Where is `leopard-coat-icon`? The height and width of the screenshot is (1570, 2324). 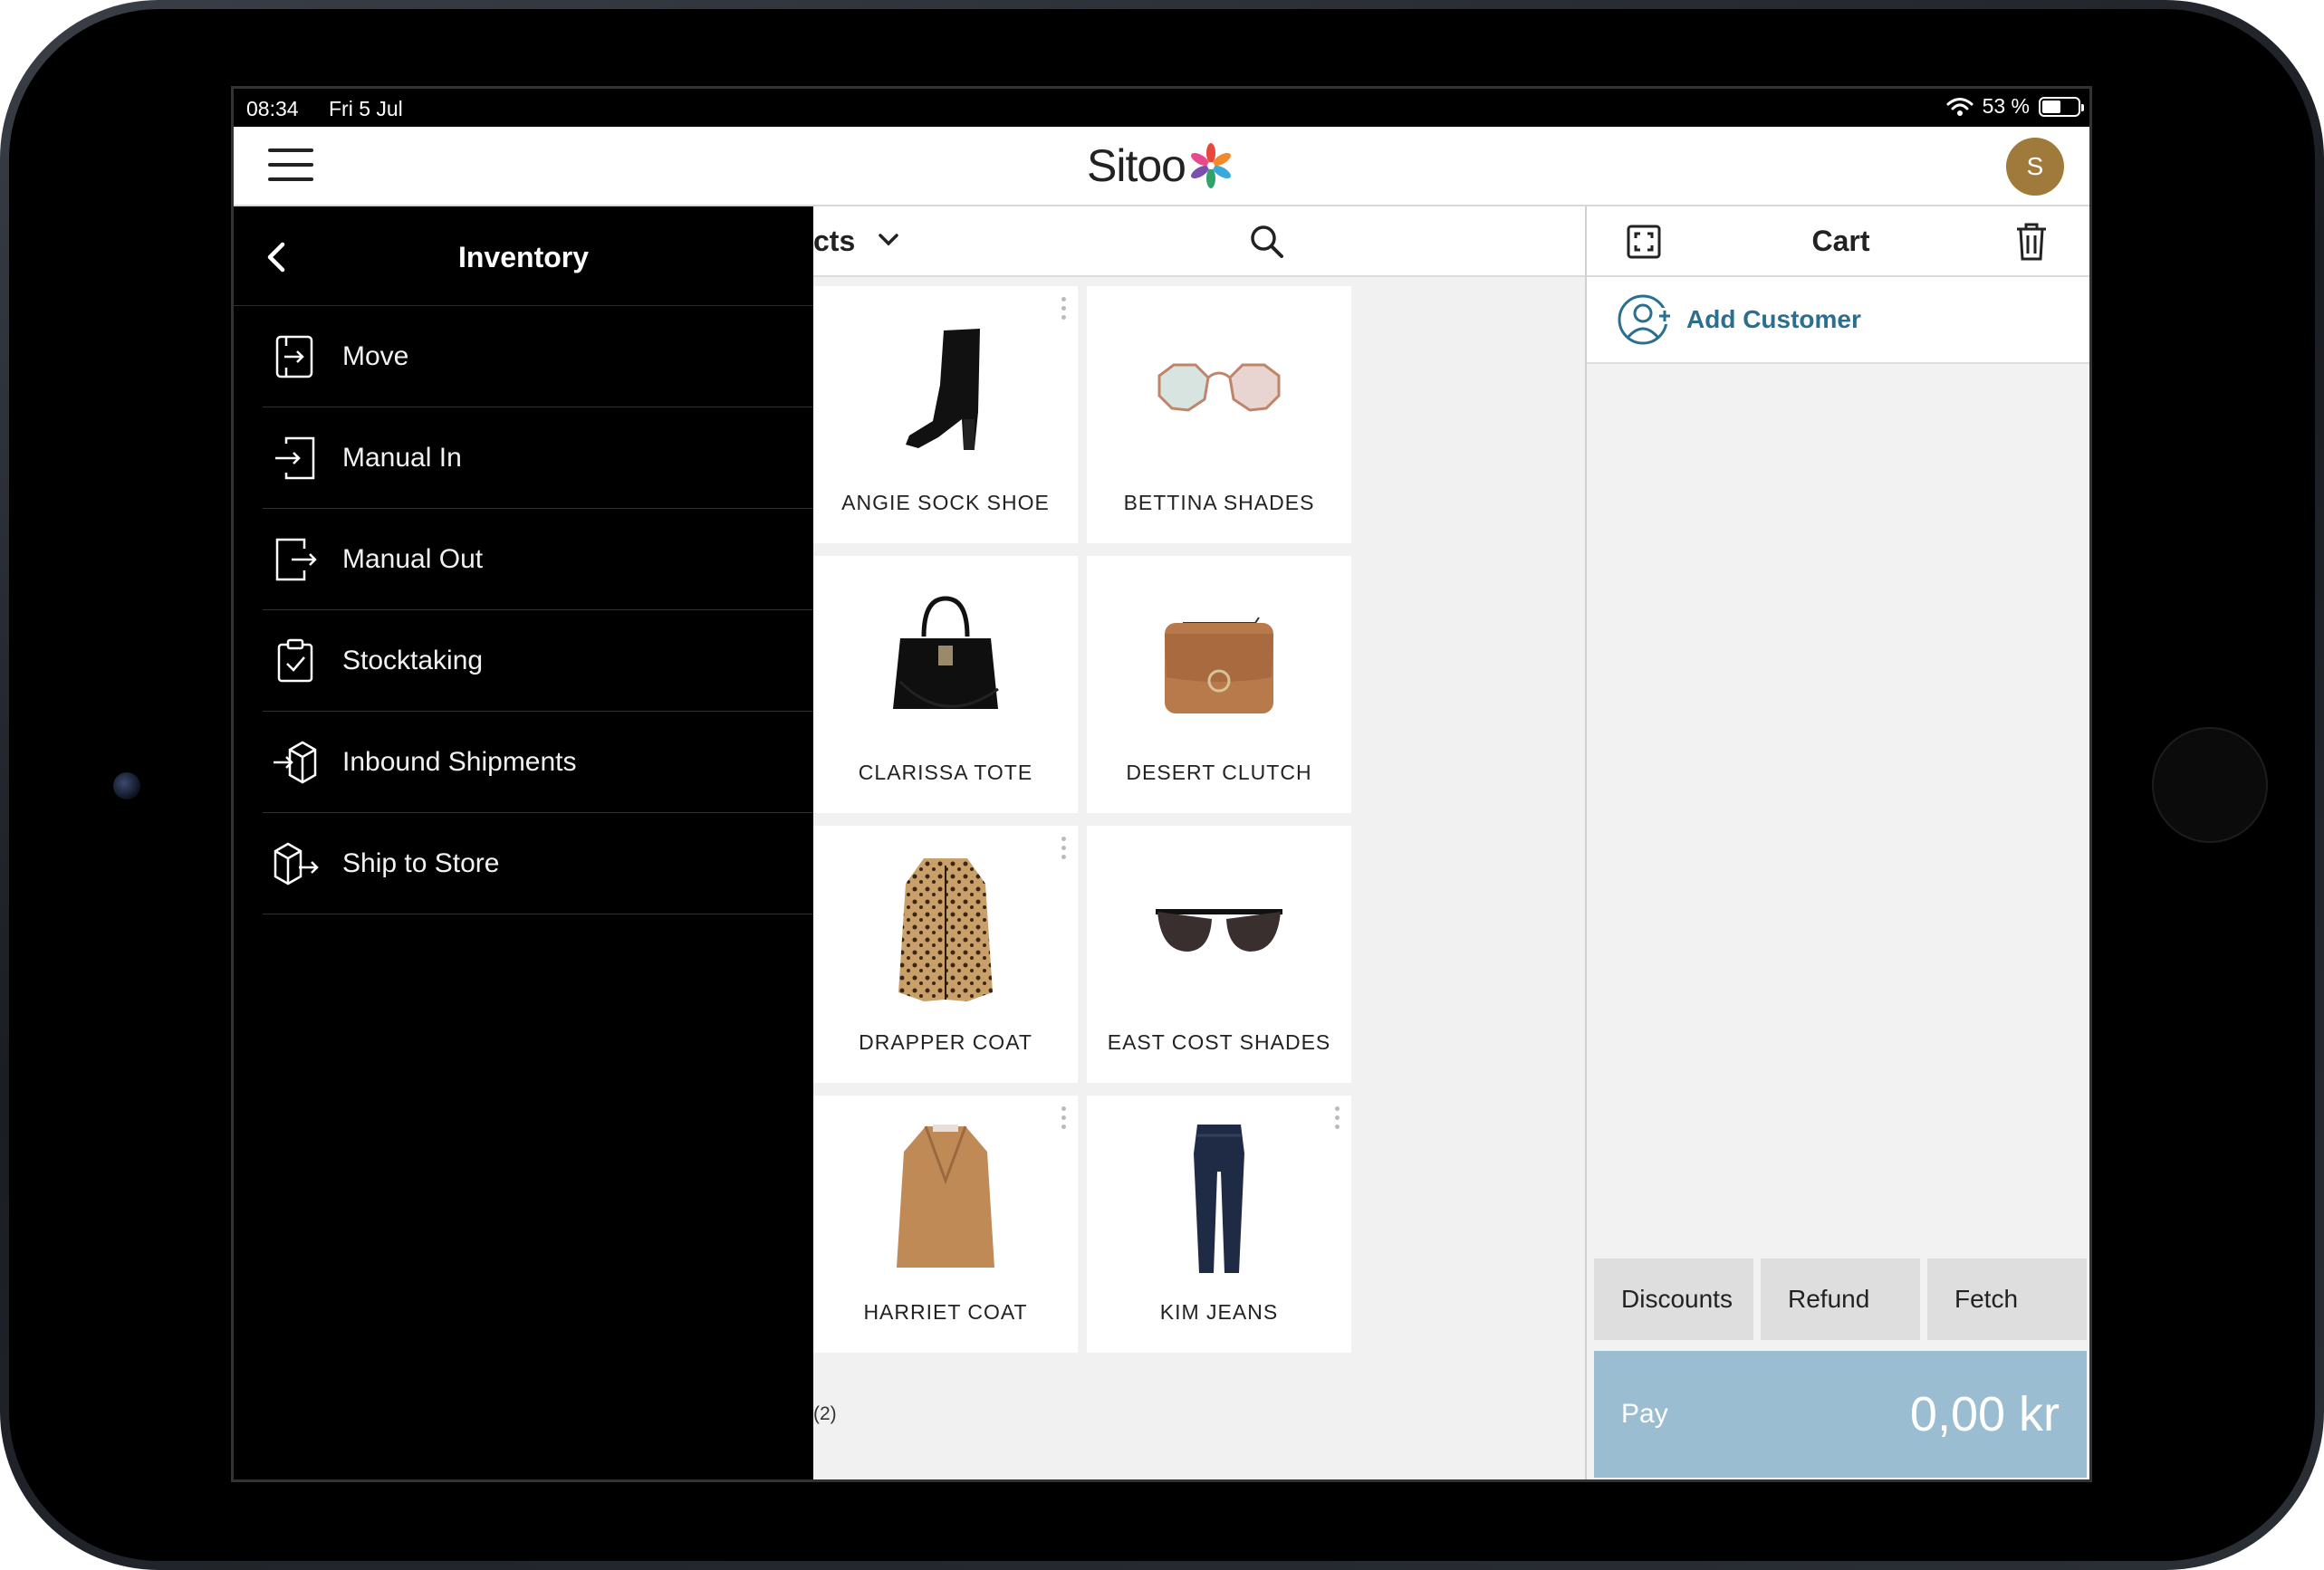 leopard-coat-icon is located at coordinates (945, 929).